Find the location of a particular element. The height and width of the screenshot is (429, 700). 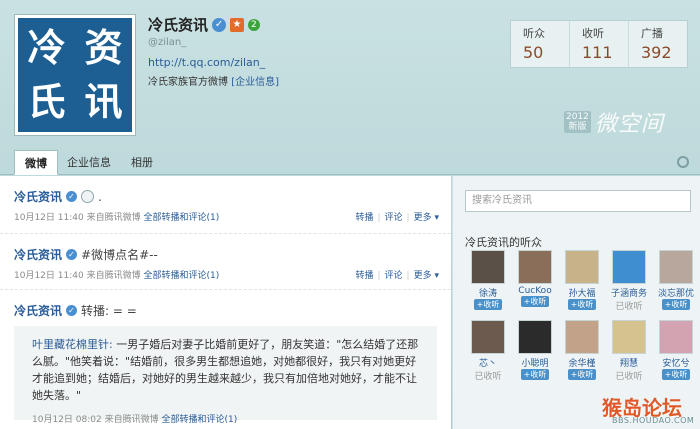

listener-card: 徐涛 +收听 is located at coordinates (488, 280).